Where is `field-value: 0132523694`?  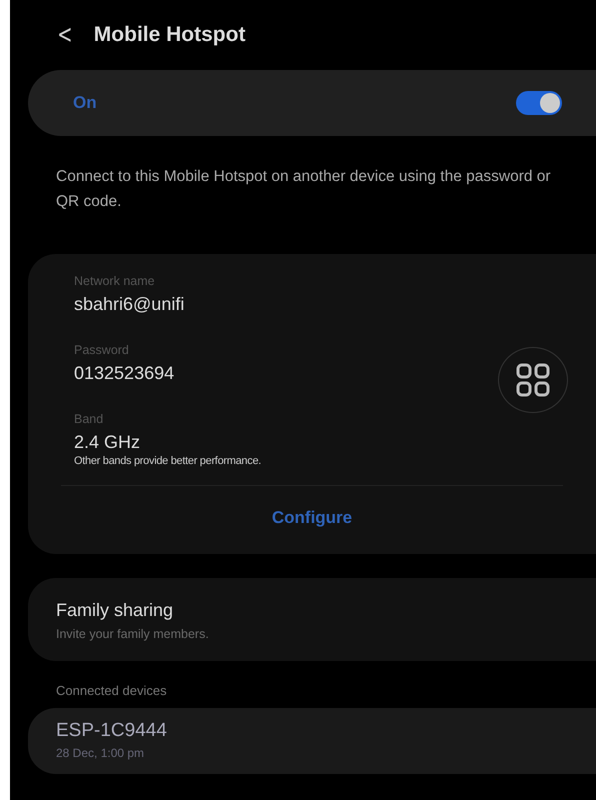
field-value: 0132523694 is located at coordinates (125, 373).